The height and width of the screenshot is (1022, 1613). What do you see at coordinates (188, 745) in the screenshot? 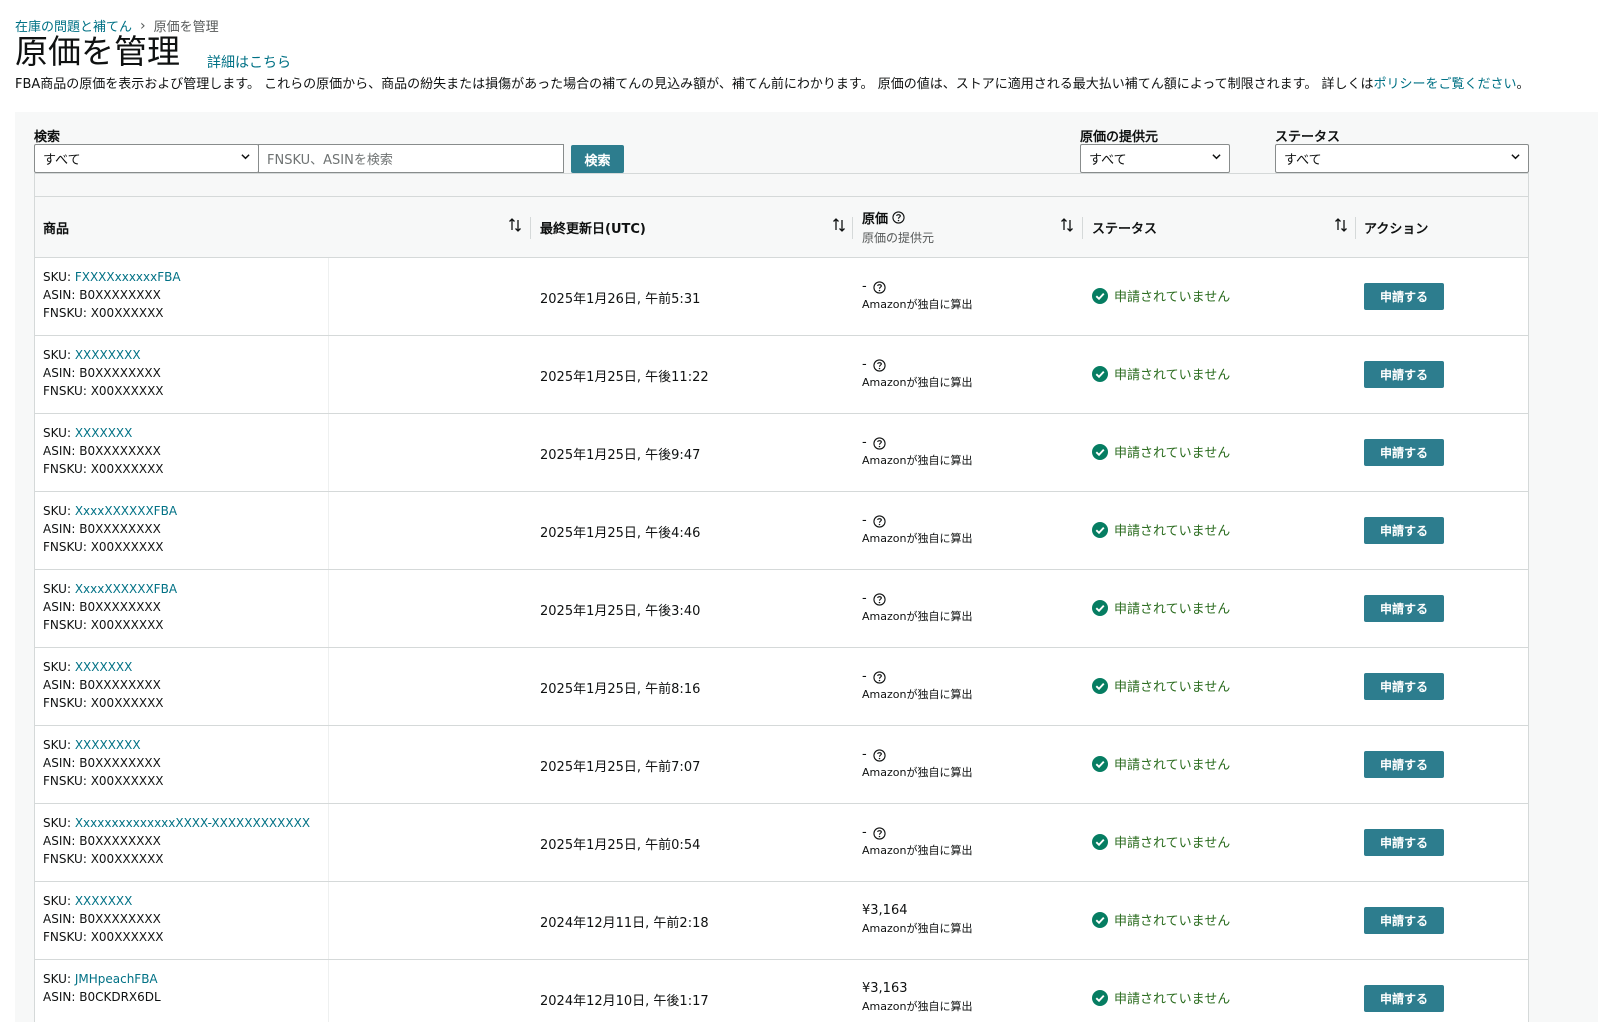
I see `sku-line: SKU: XXXXXXXX` at bounding box center [188, 745].